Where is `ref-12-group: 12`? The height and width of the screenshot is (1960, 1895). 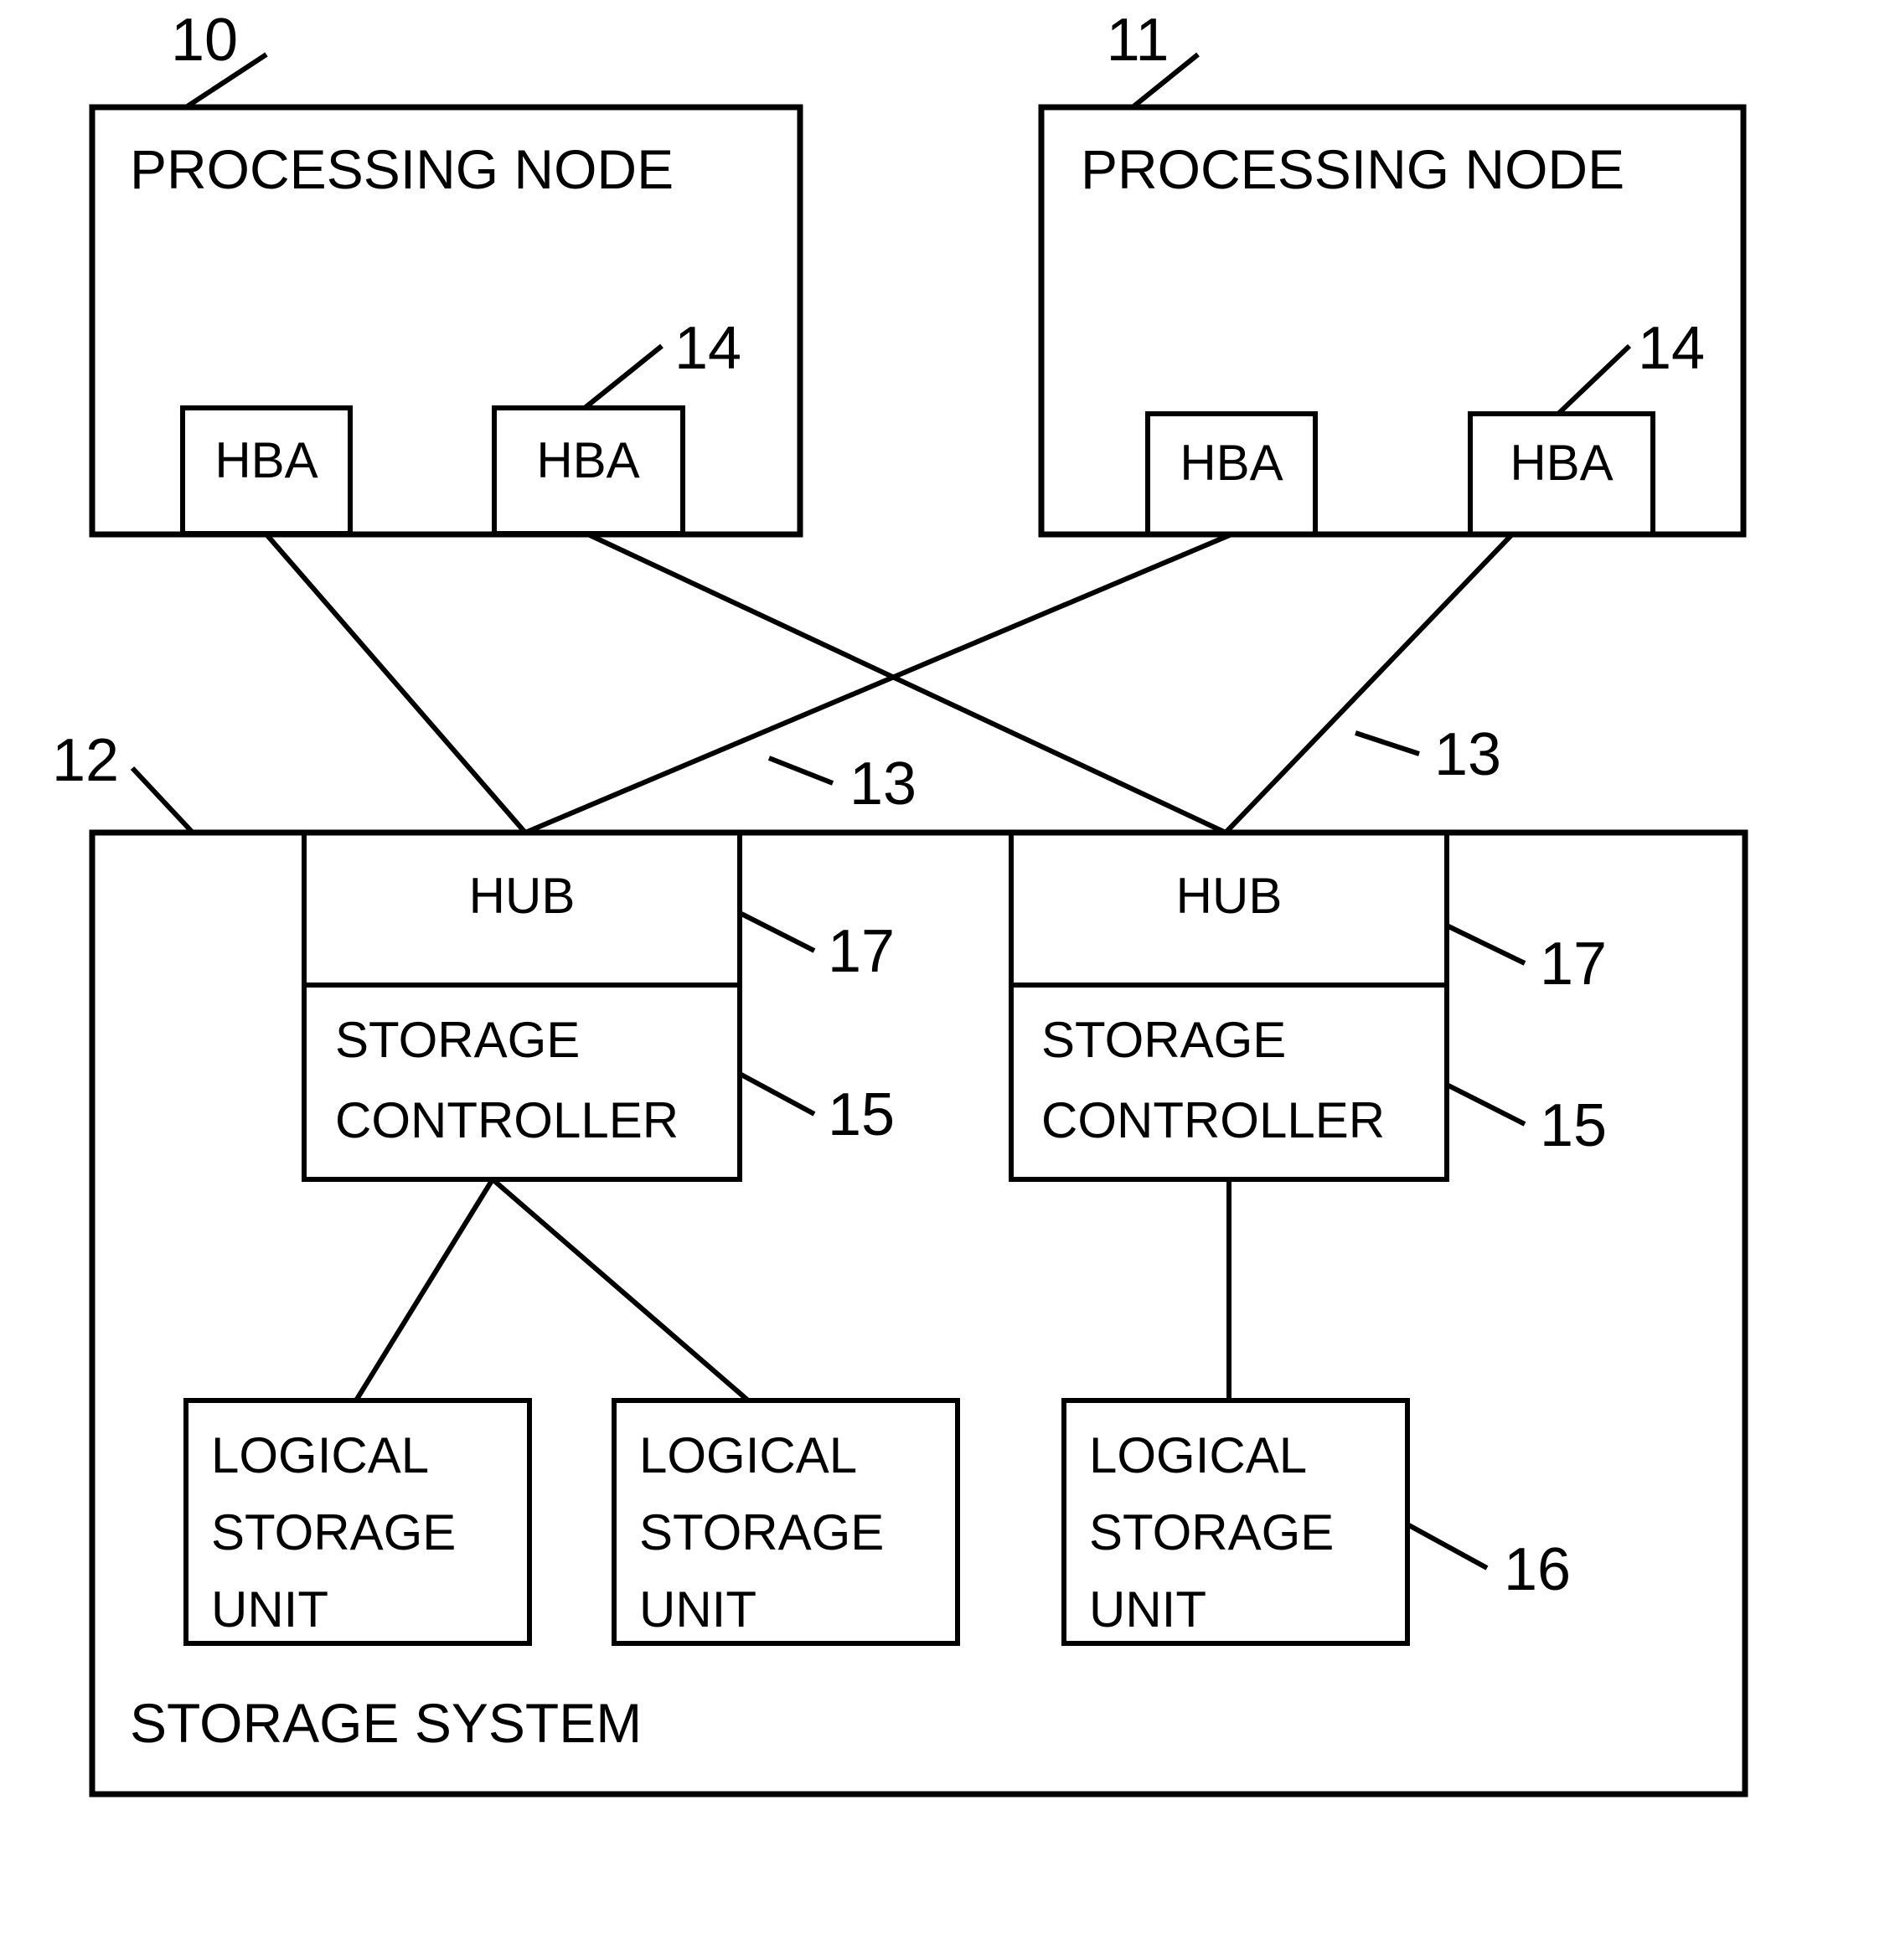 ref-12-group: 12 is located at coordinates (123, 781).